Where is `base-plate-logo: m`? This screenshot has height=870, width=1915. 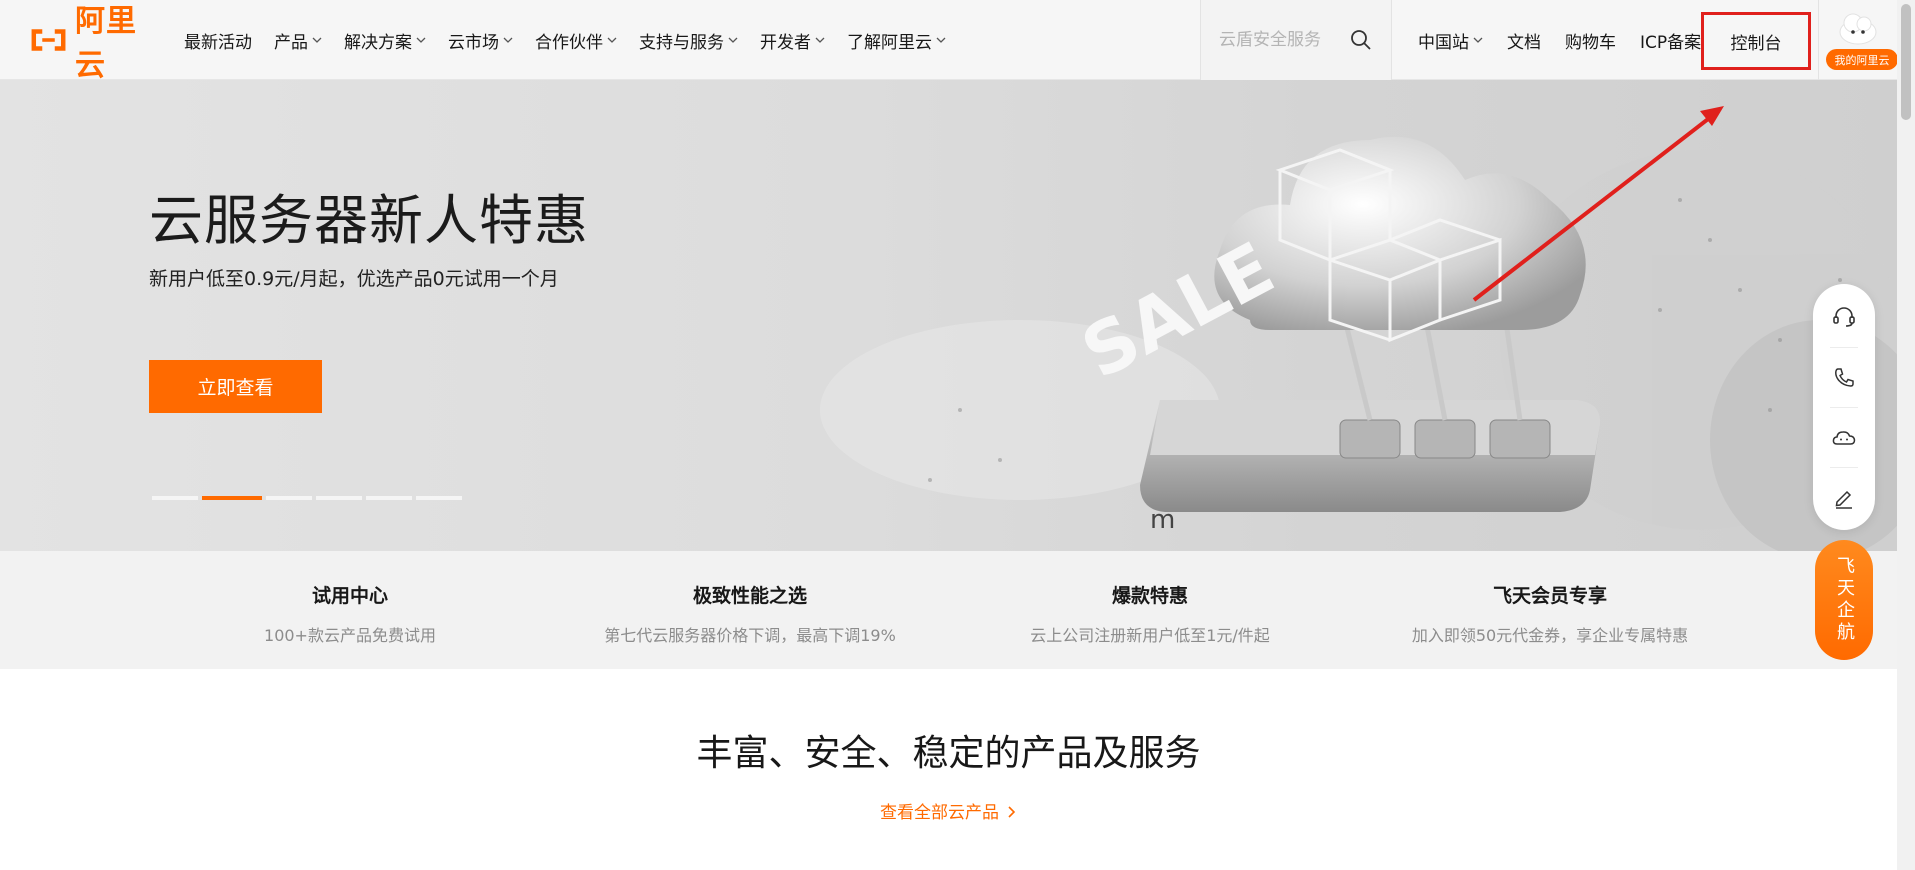 base-plate-logo: m is located at coordinates (1162, 520).